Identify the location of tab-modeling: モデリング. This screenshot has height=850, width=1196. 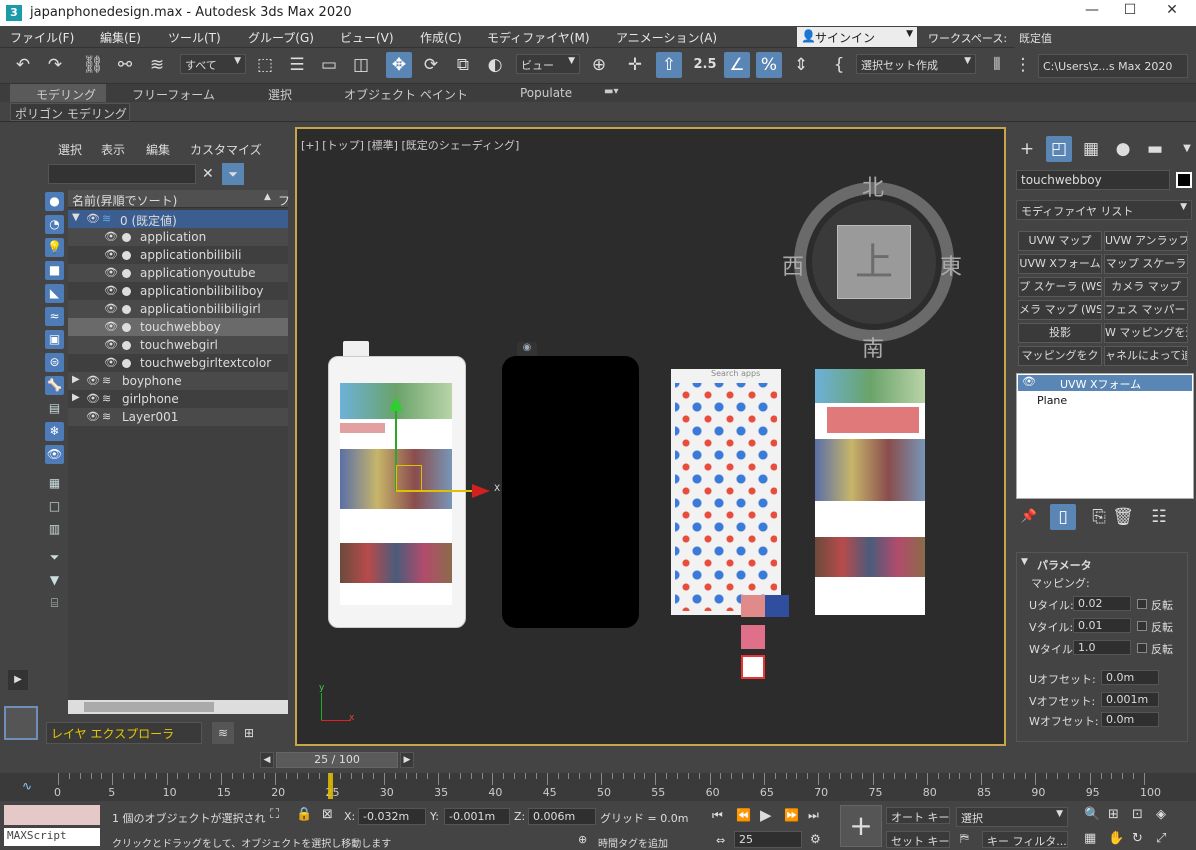
(58, 93).